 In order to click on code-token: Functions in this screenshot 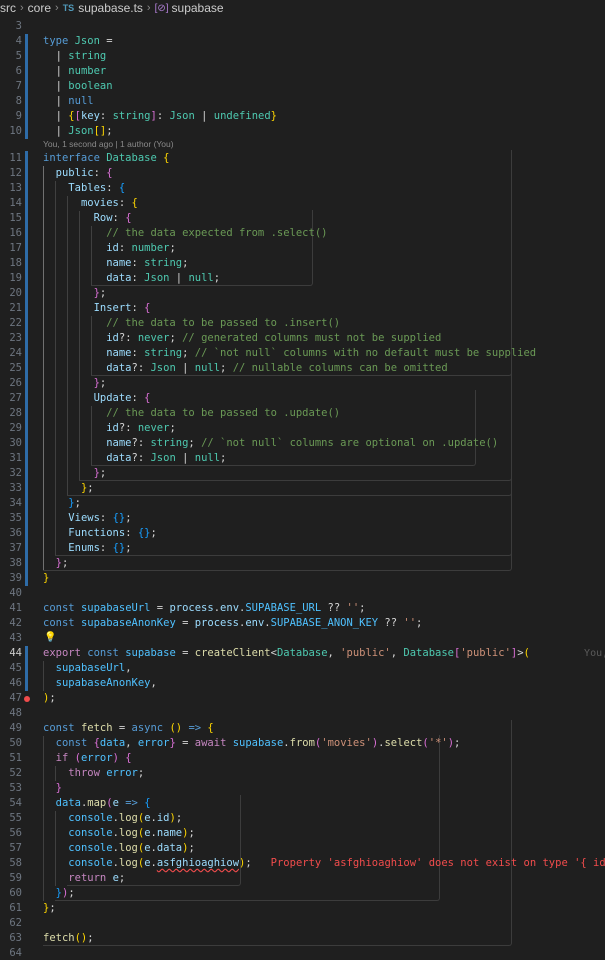, I will do `click(97, 533)`.